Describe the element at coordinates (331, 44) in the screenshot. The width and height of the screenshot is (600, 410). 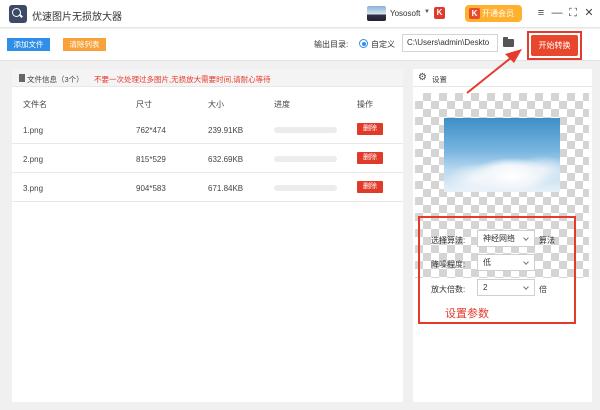
I see `output-dir-label: 输出目录:` at that location.